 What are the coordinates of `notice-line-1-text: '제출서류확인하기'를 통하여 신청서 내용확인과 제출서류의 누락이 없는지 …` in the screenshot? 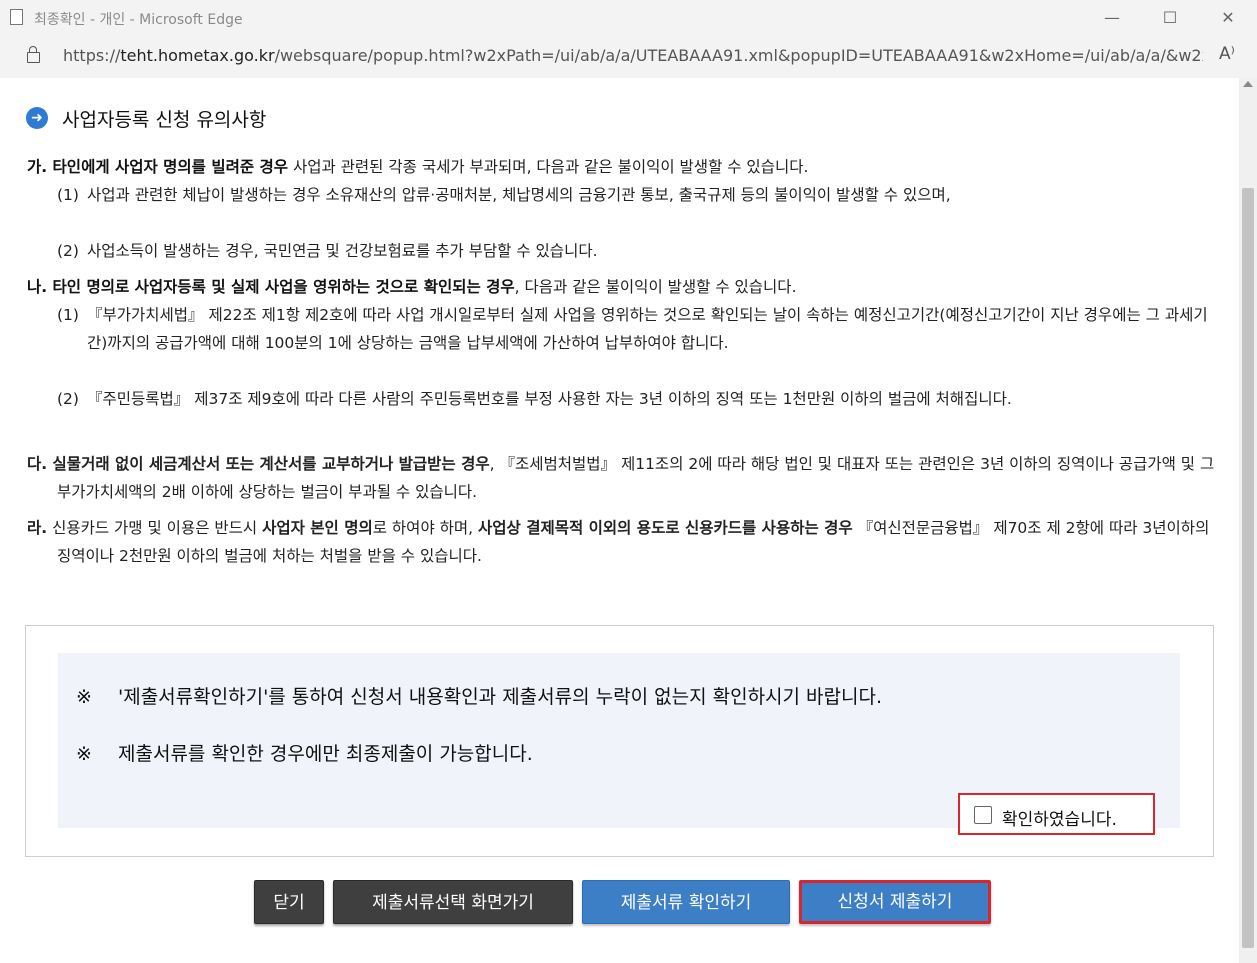 It's located at (500, 697).